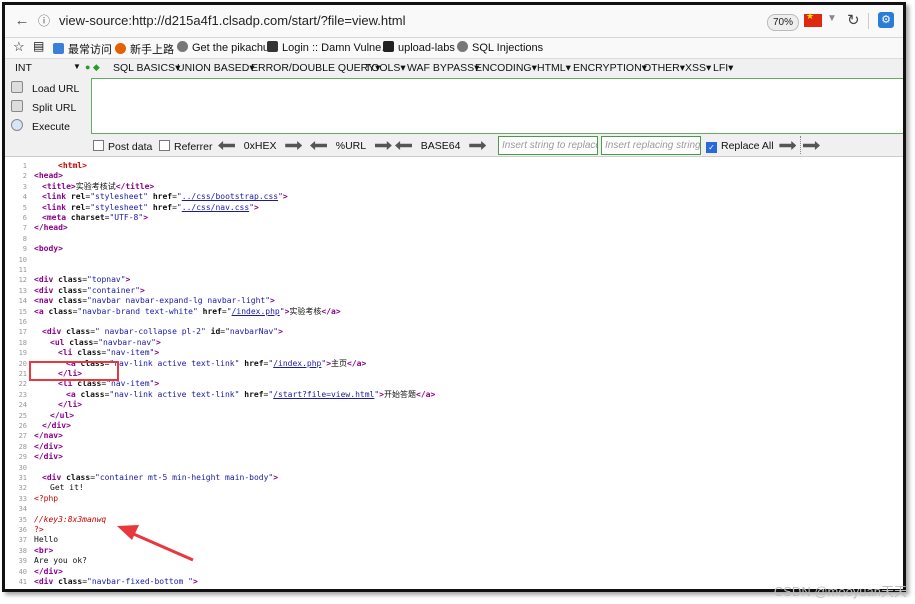 Image resolution: width=915 pixels, height=604 pixels. Describe the element at coordinates (128, 532) in the screenshot. I see `arrow-head` at that location.